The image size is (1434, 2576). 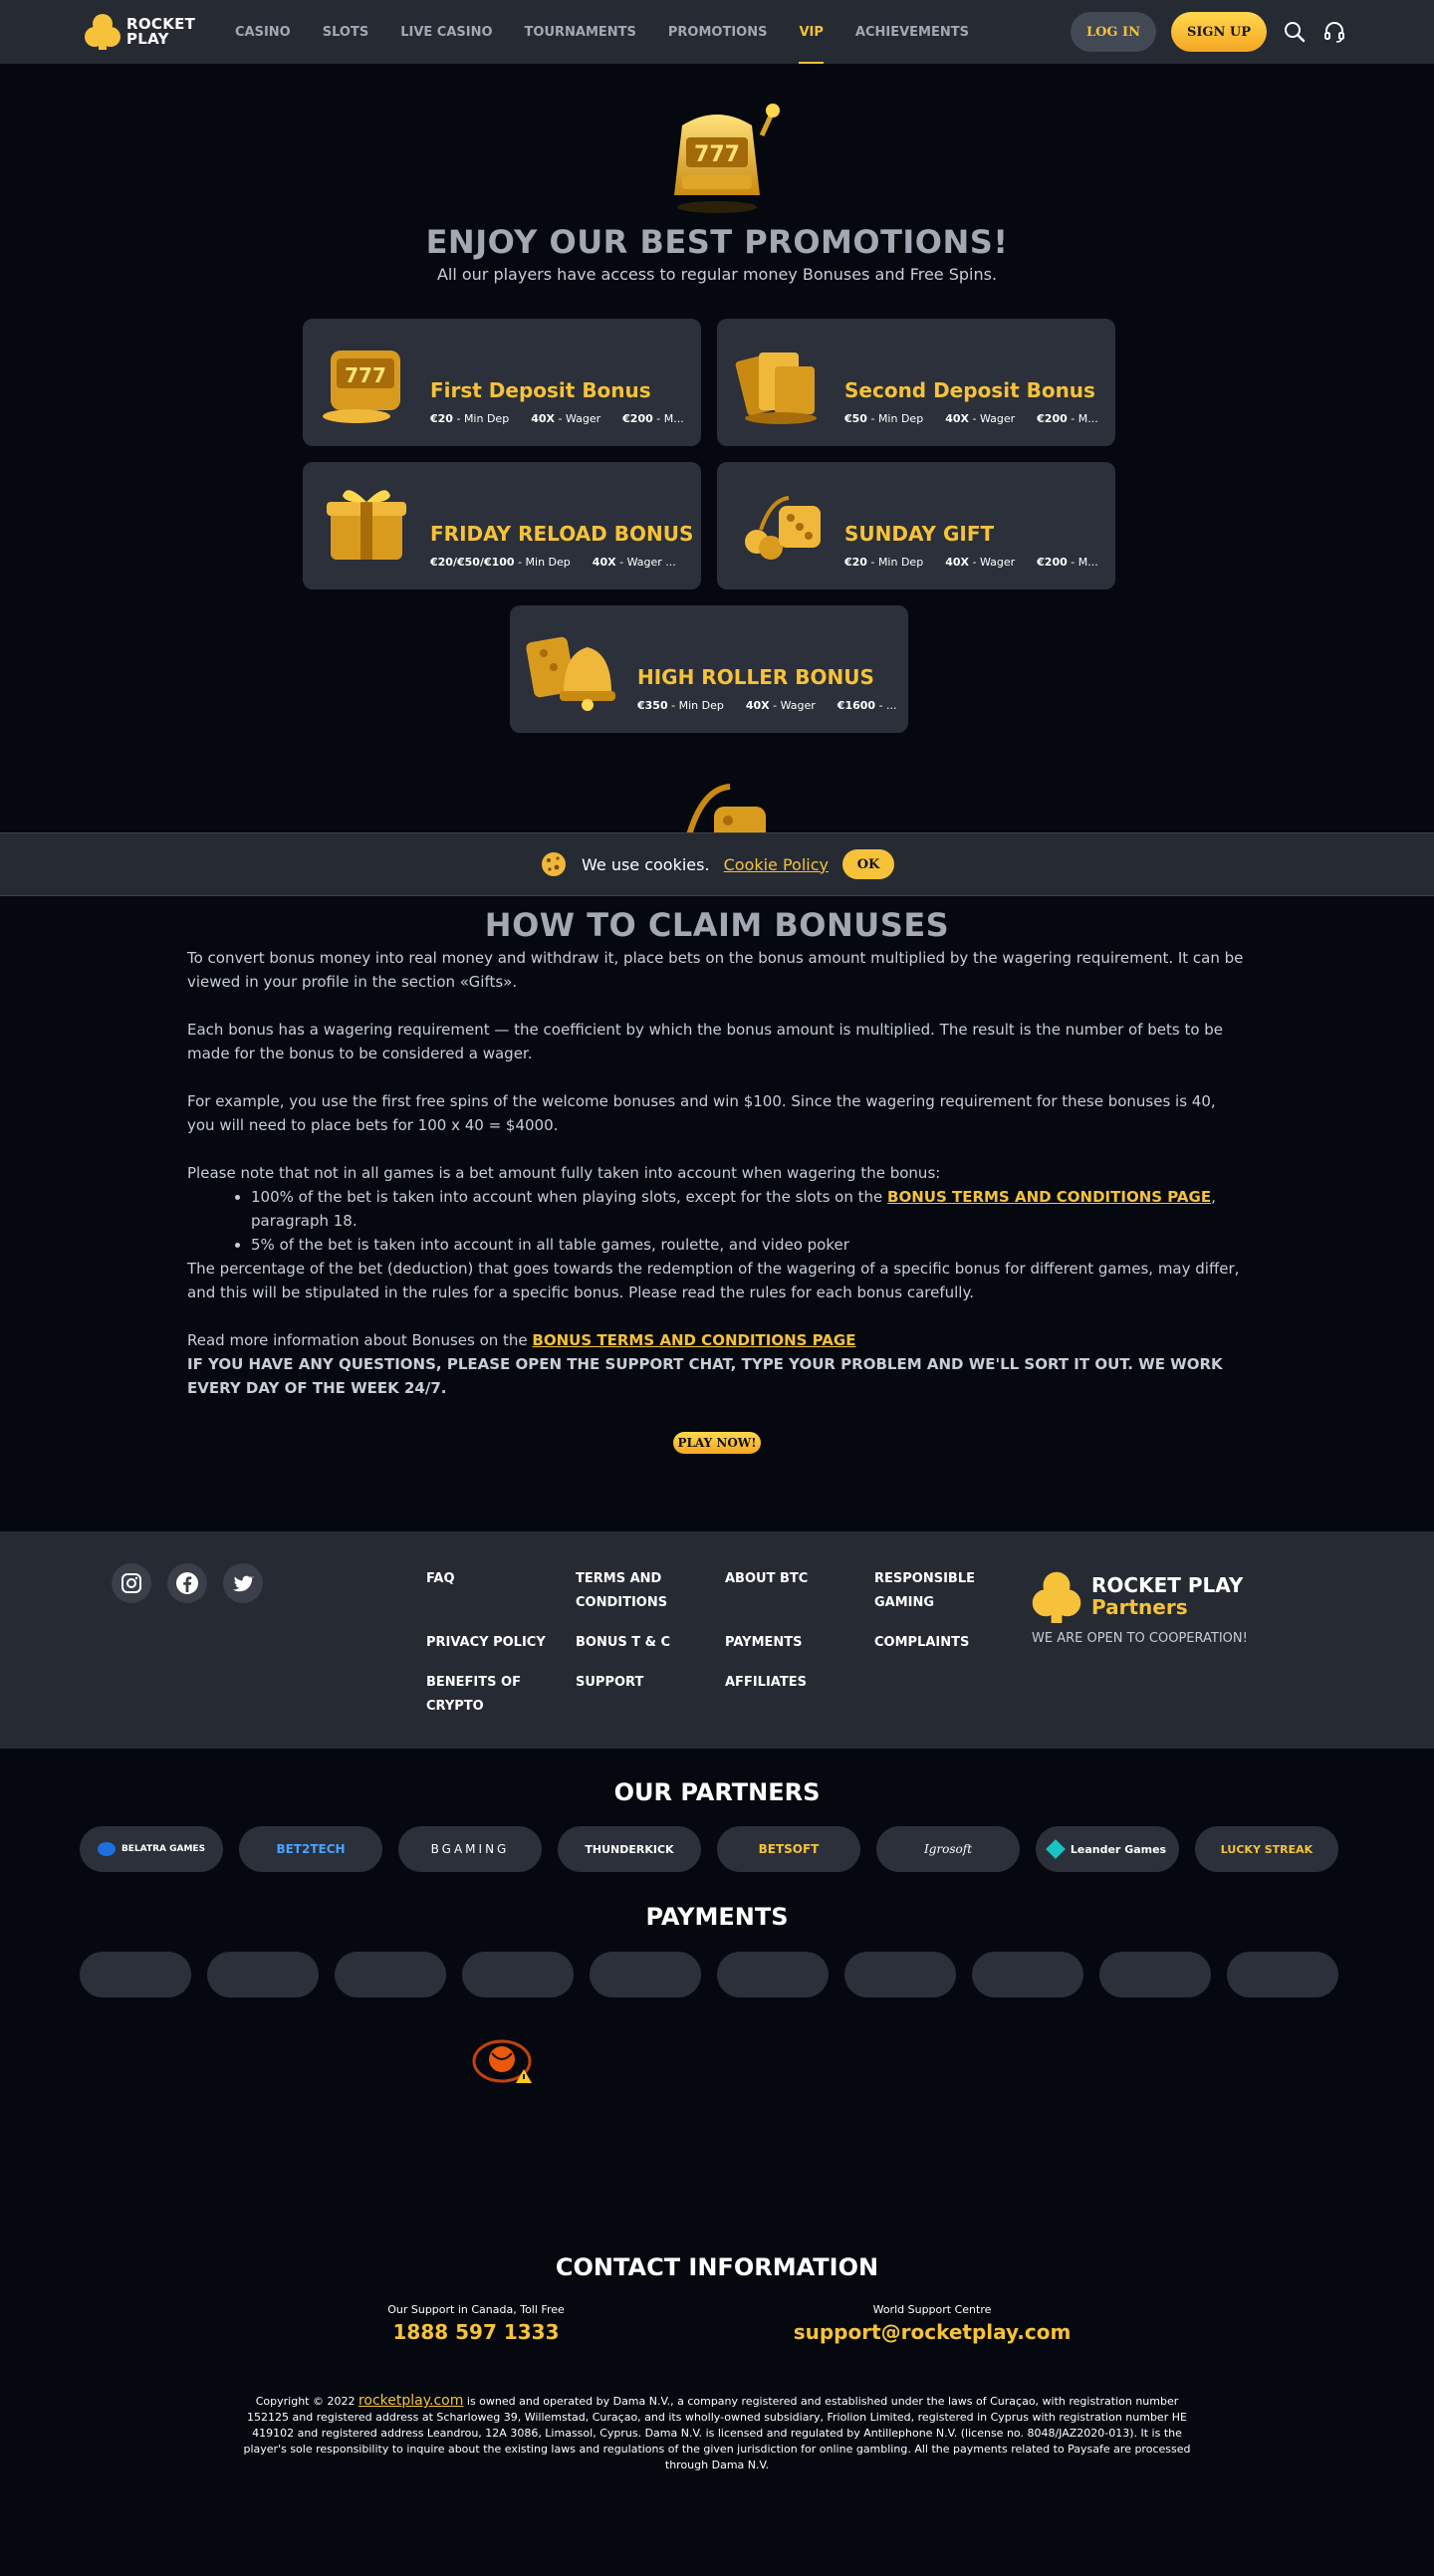 I want to click on contact-title: CONTACT INFORMATION, so click(x=717, y=2267).